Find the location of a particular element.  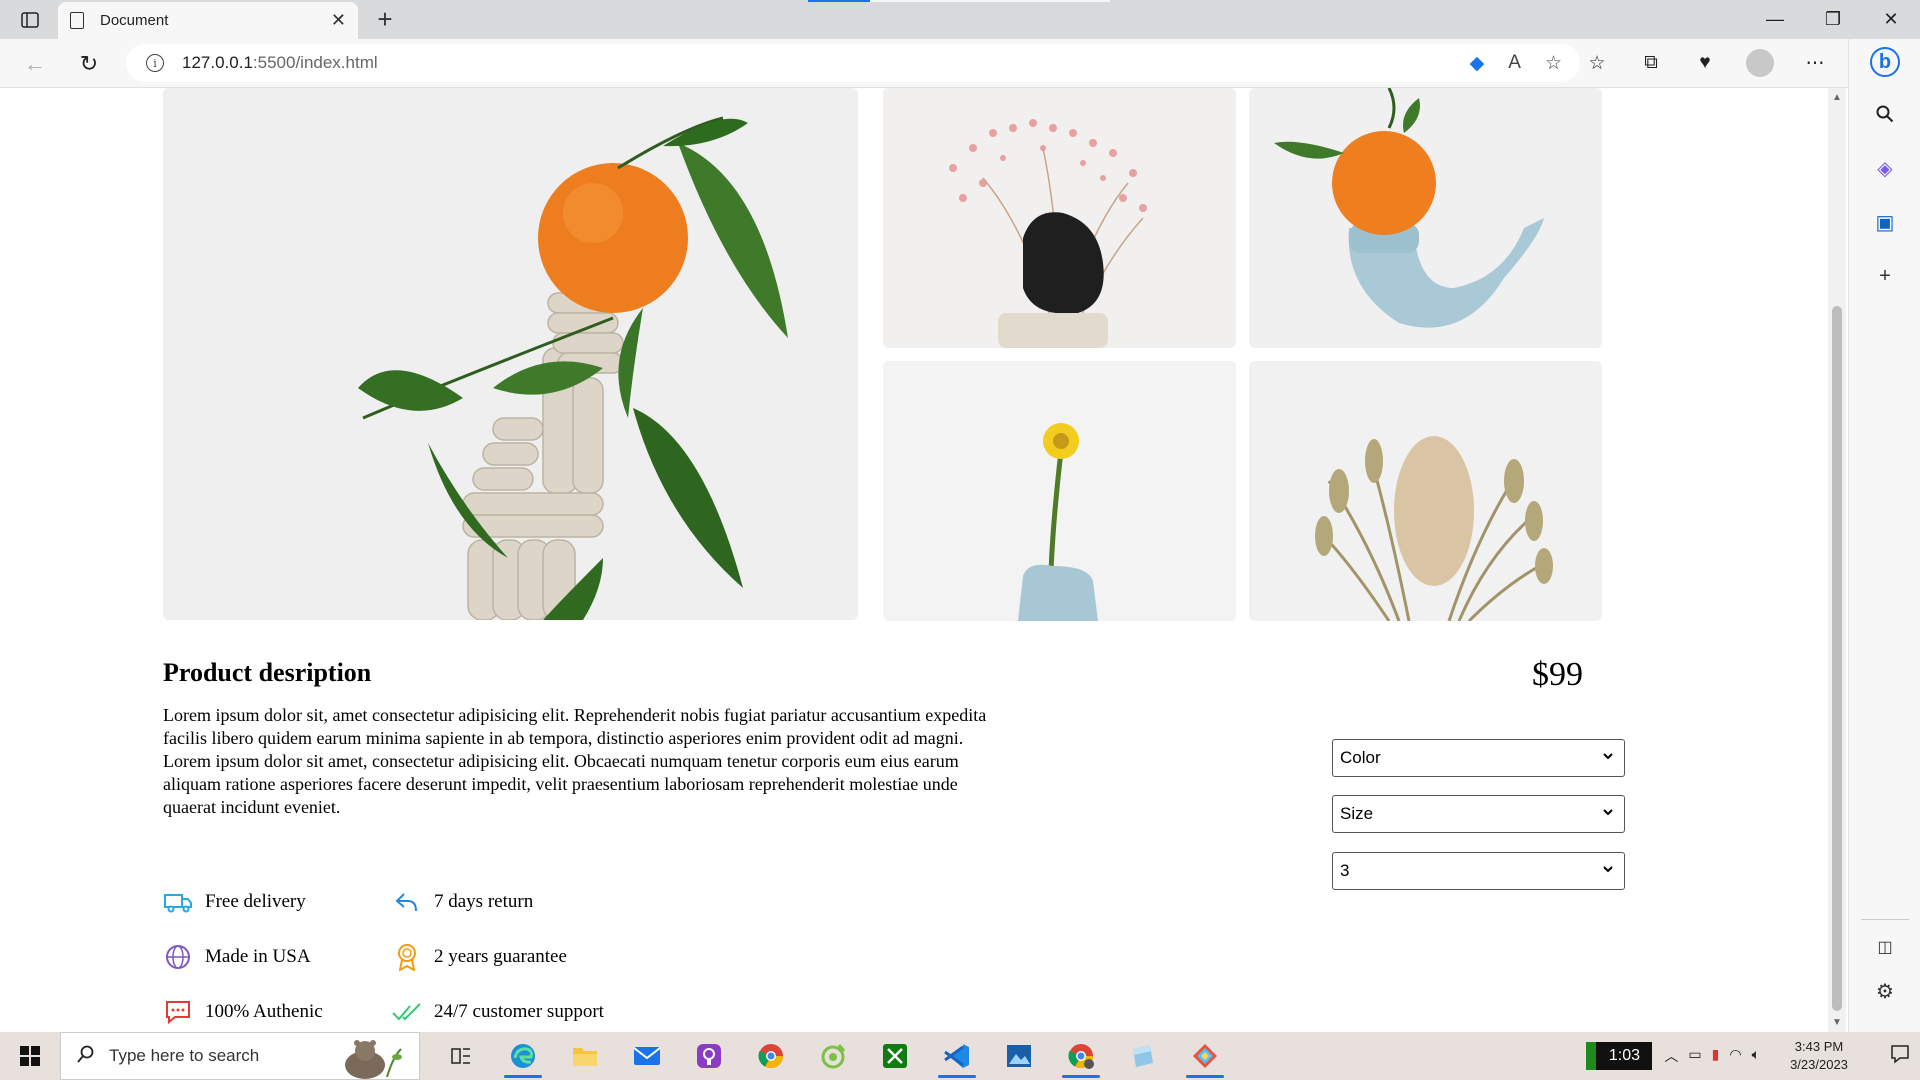

feature-support: 24/7 customer support is located at coordinates (498, 1012).